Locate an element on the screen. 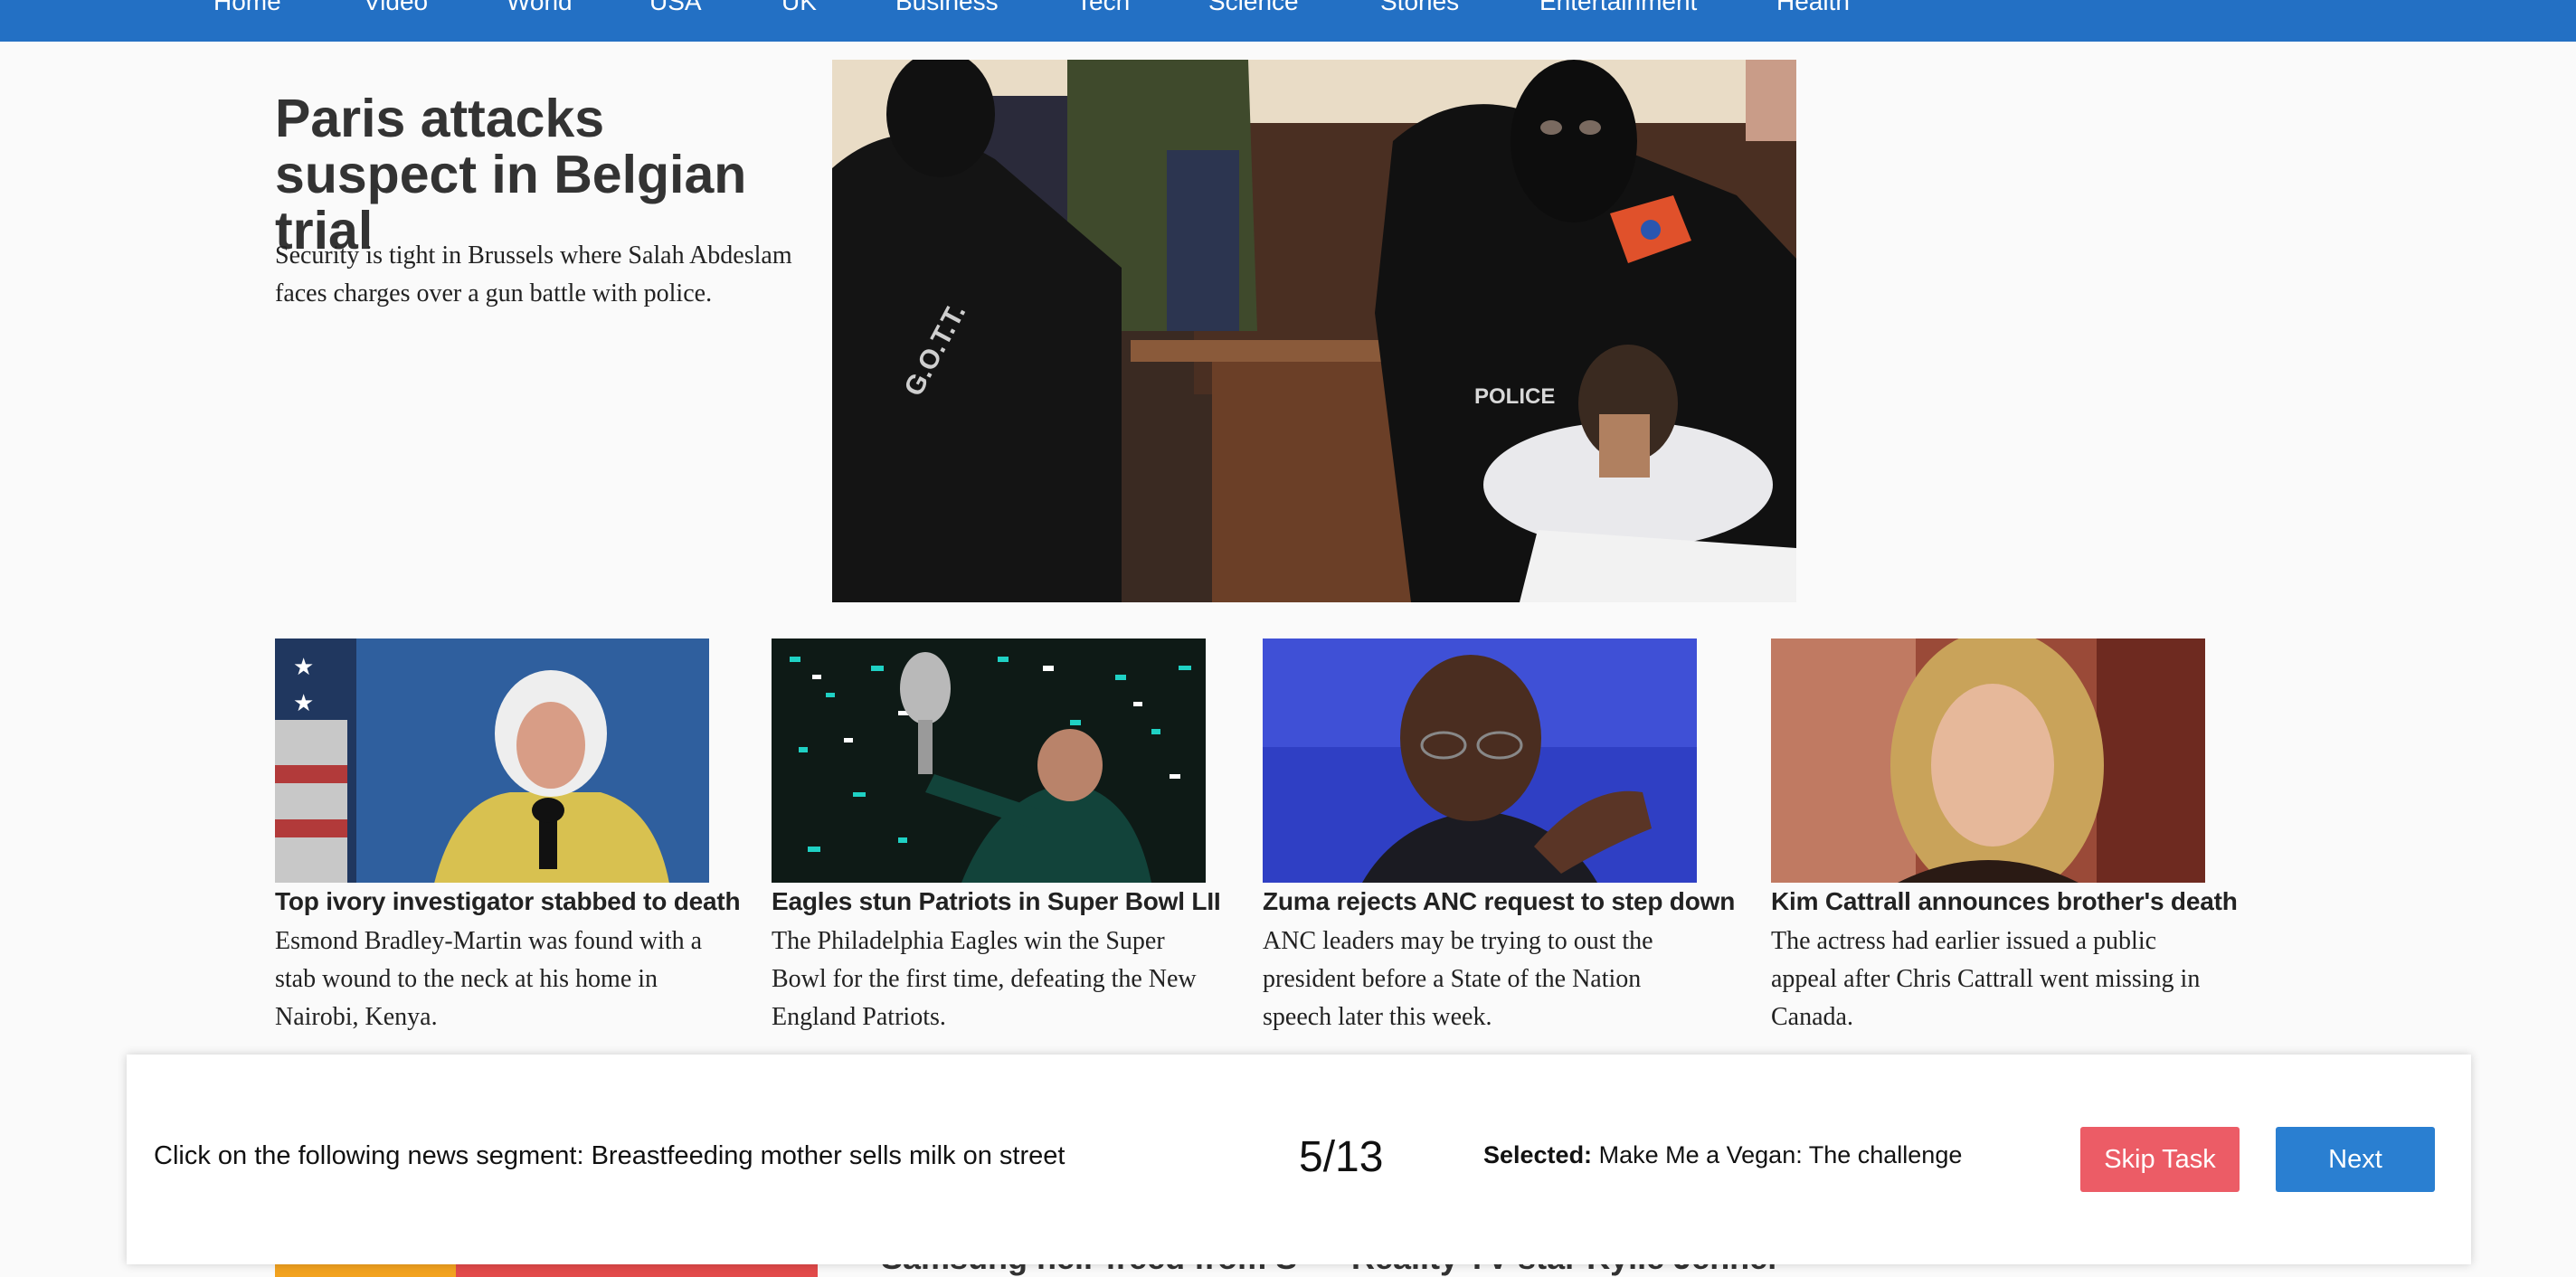  ivory-investigator-photo: ★ ★ is located at coordinates (492, 760).